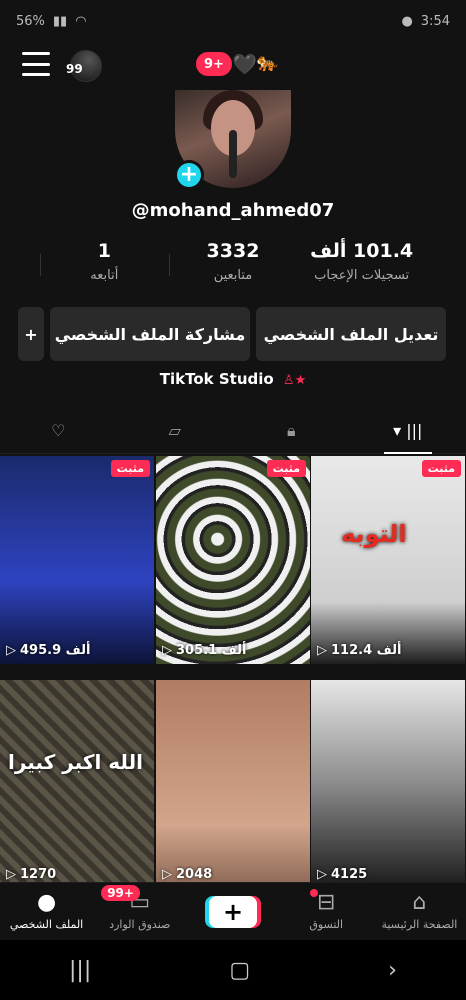 Image resolution: width=466 pixels, height=1000 pixels. I want to click on edit-profile-button: تعديل الملف الشخصي, so click(351, 334).